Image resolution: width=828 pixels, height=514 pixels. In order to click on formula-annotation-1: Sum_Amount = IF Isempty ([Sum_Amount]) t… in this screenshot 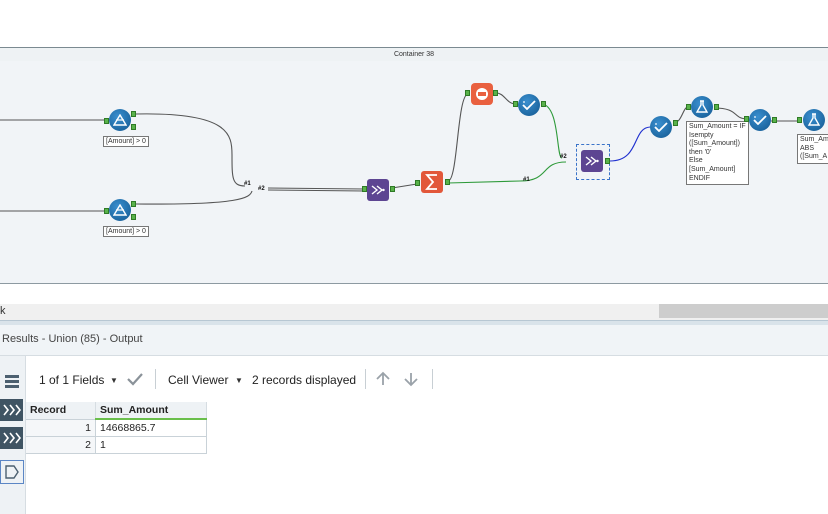, I will do `click(717, 153)`.